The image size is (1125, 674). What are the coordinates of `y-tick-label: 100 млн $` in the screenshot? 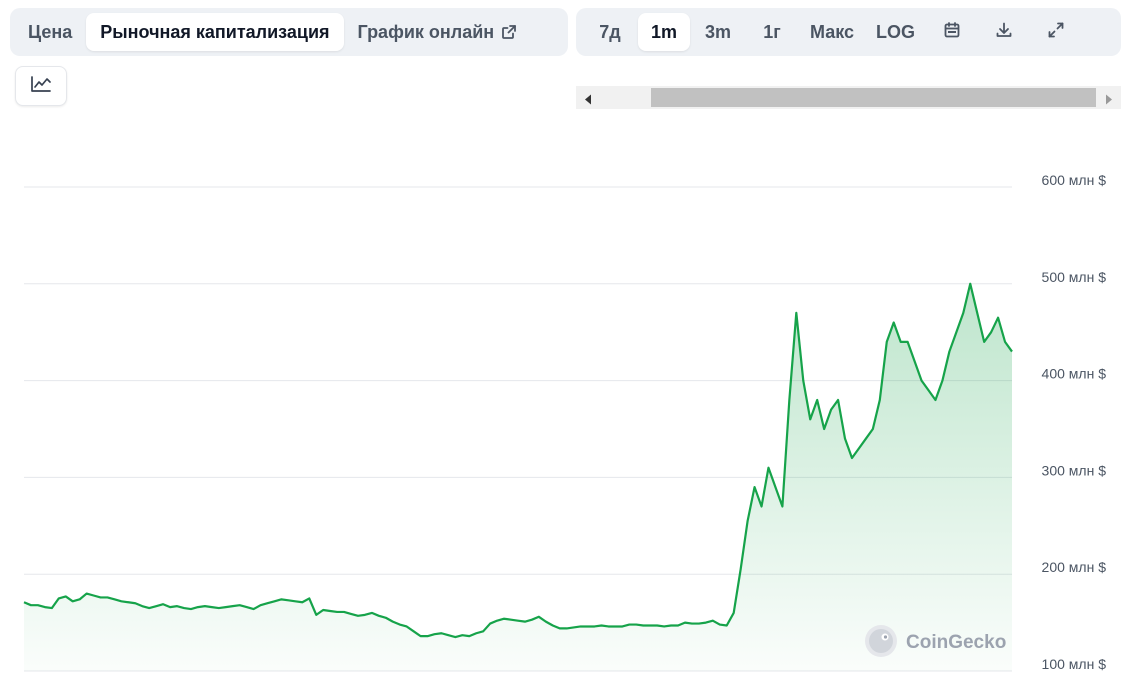 It's located at (1074, 664).